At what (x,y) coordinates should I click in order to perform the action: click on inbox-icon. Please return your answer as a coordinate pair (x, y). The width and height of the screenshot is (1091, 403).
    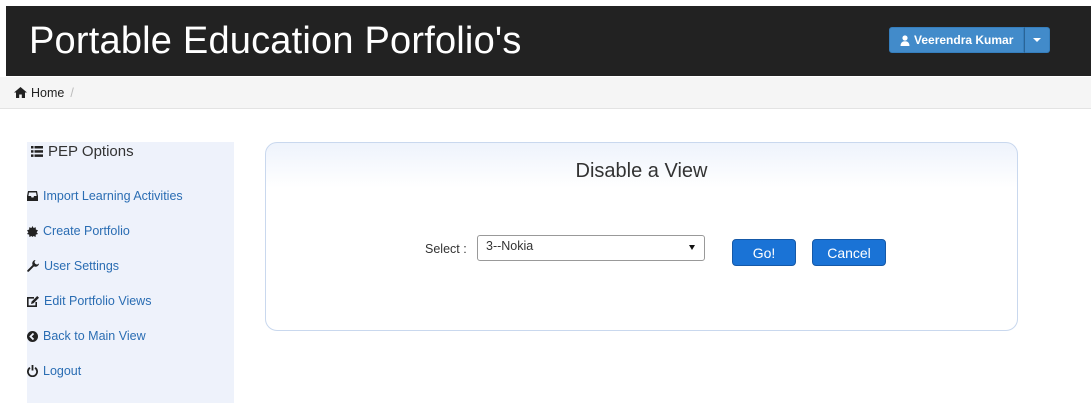
    Looking at the image, I should click on (32, 196).